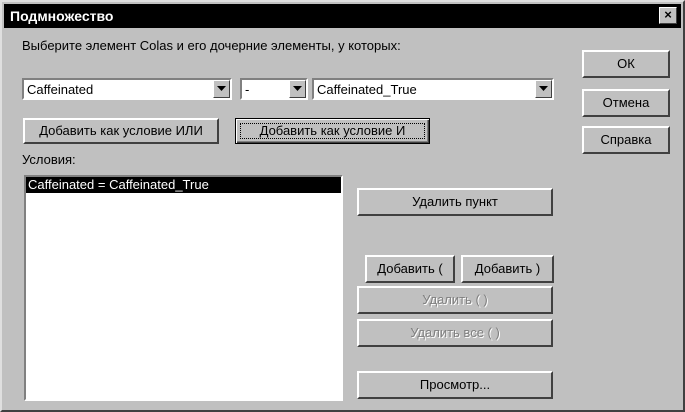 The image size is (685, 412). I want to click on ok-label: ОК, so click(626, 63).